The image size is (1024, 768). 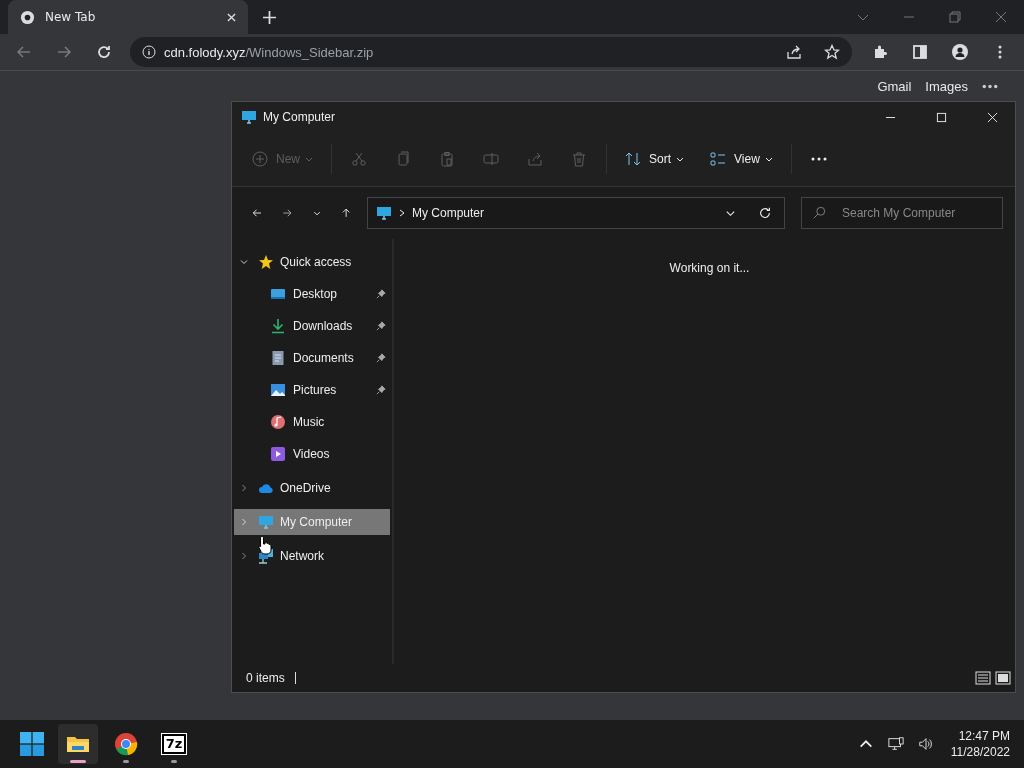 I want to click on window-title: My Computer, so click(x=299, y=117).